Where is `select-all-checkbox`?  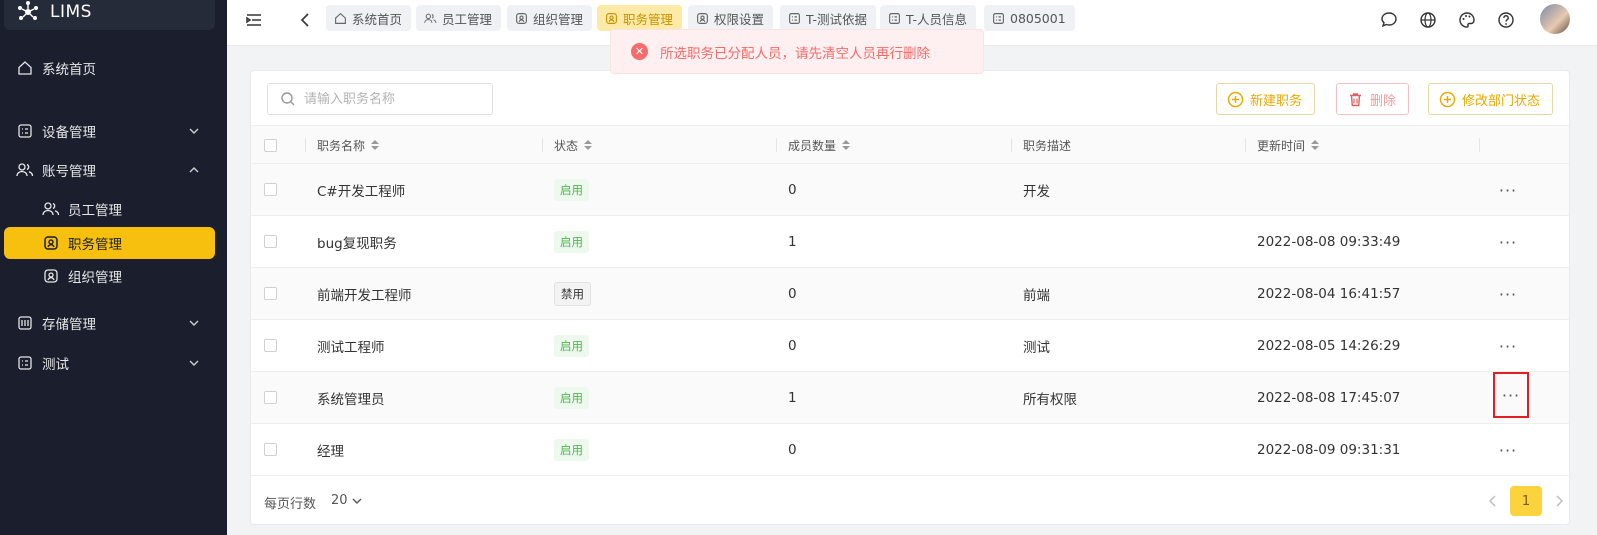 select-all-checkbox is located at coordinates (270, 145).